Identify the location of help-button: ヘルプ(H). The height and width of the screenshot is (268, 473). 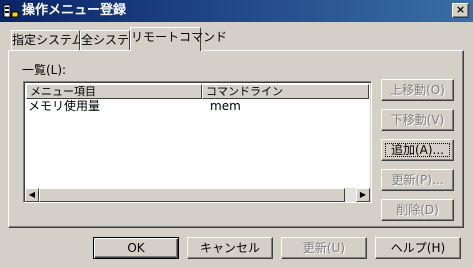
(418, 248).